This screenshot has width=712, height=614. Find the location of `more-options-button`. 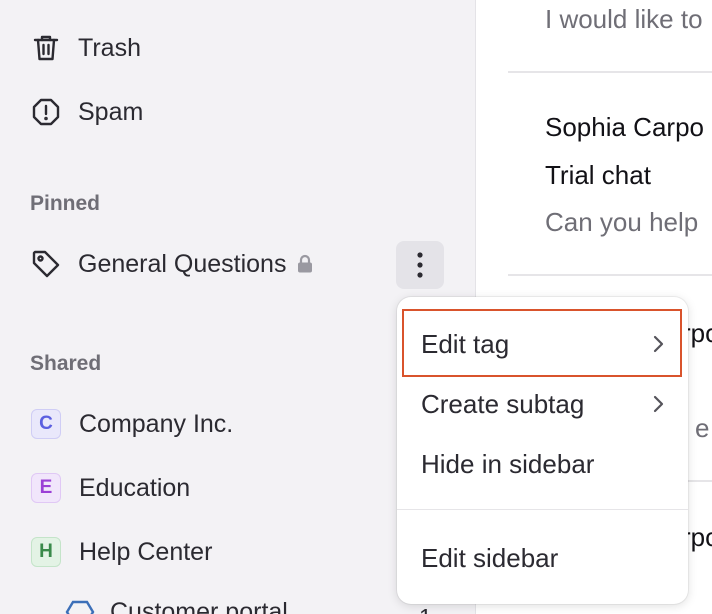

more-options-button is located at coordinates (420, 265).